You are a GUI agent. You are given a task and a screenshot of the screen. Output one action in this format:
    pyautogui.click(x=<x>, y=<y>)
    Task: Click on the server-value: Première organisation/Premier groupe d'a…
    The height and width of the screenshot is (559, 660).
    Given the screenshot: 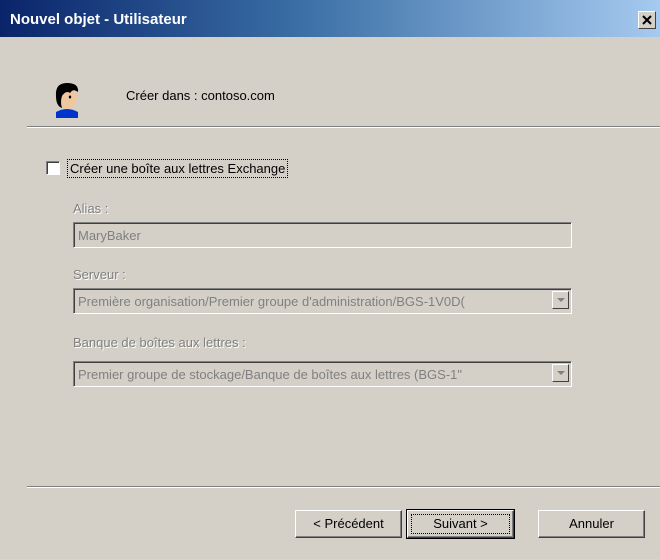 What is the action you would take?
    pyautogui.click(x=271, y=301)
    